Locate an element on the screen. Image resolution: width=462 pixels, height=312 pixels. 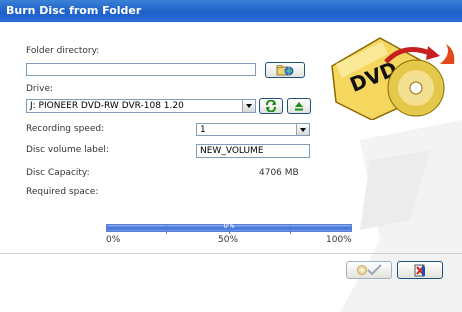
folder-globe-icon is located at coordinates (285, 70).